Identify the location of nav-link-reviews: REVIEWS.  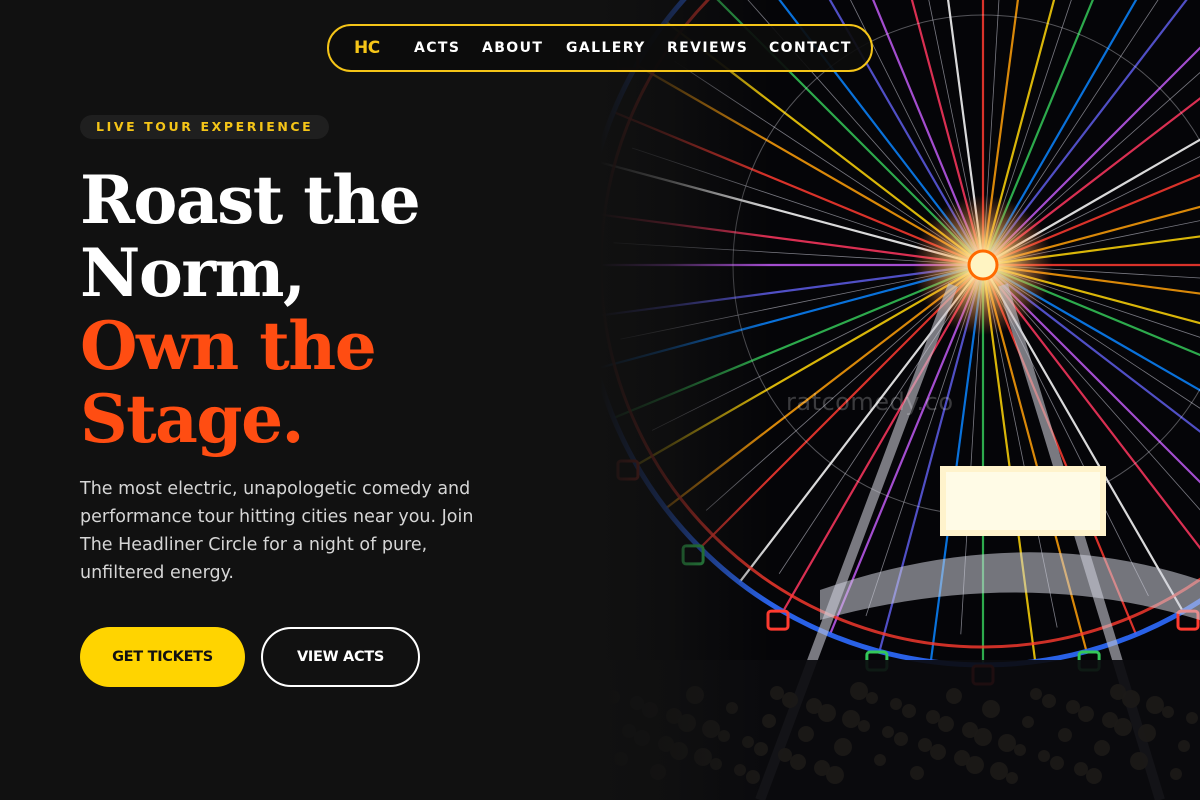
(707, 48).